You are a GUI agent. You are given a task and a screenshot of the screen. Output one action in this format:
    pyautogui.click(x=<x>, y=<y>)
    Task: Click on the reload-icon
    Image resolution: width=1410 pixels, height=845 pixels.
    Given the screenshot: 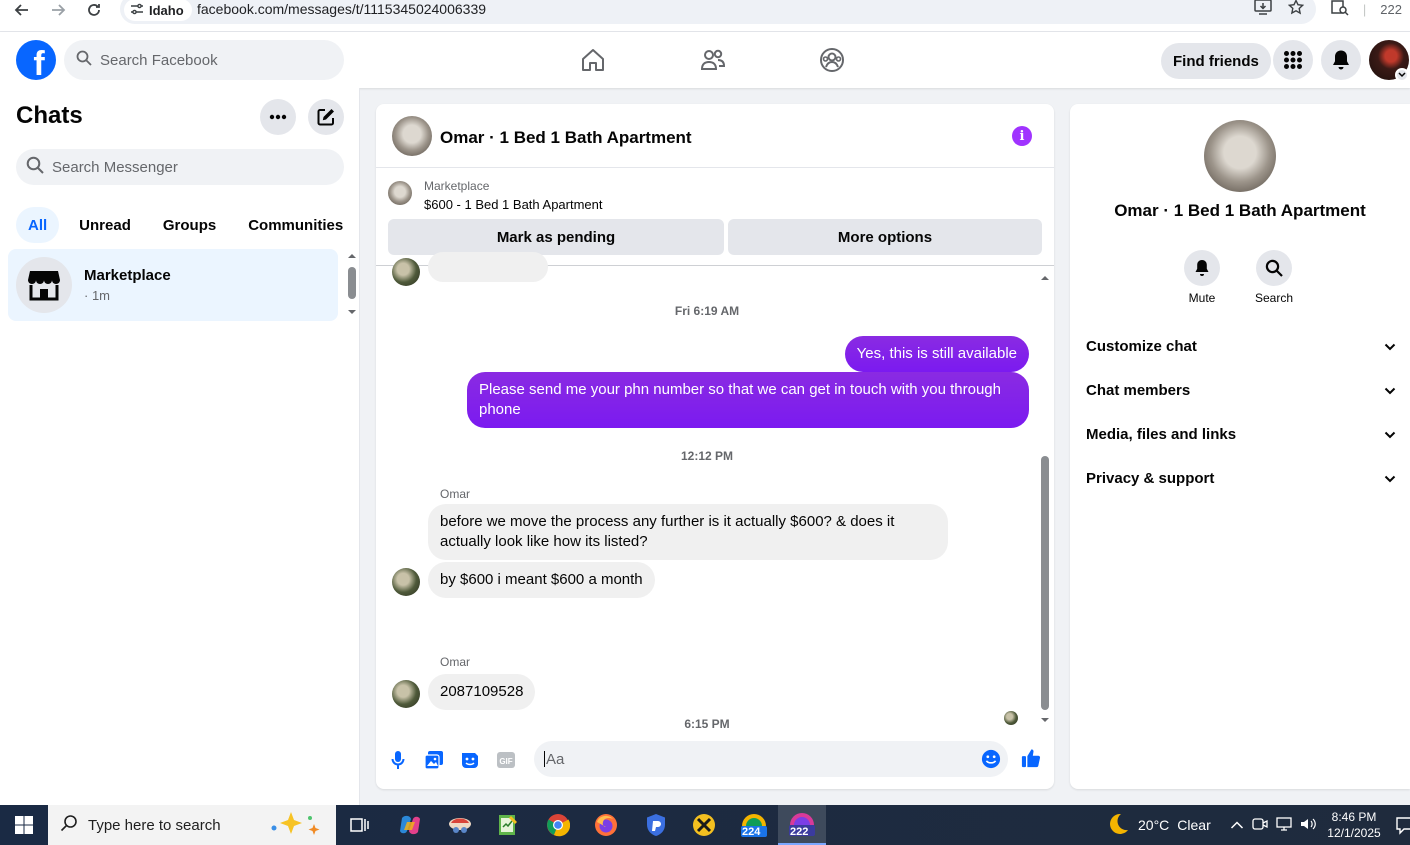 What is the action you would take?
    pyautogui.click(x=94, y=10)
    